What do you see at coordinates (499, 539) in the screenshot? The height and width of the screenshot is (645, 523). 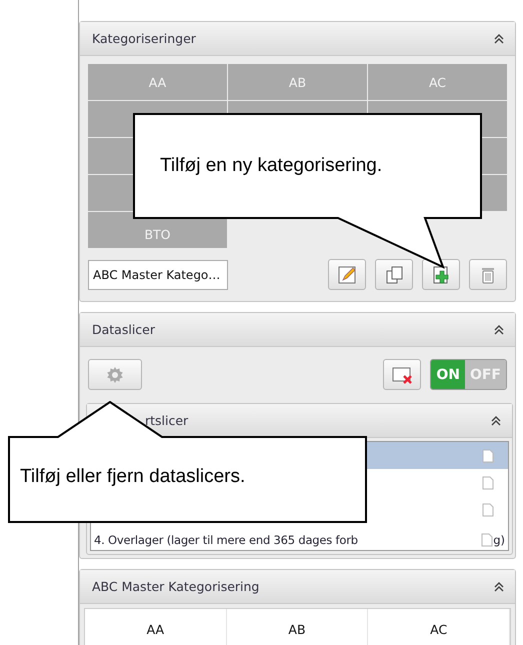 I see `row-text: g)` at bounding box center [499, 539].